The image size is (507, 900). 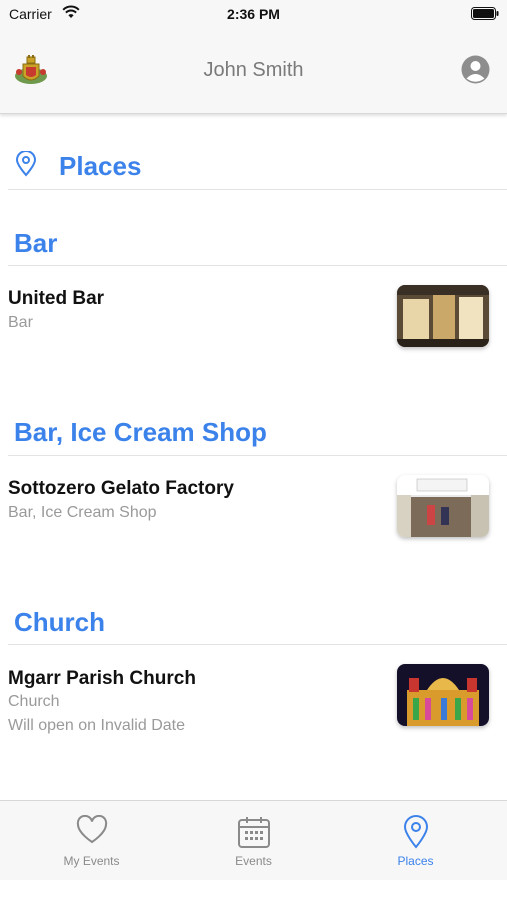 I want to click on place-category: Bar, so click(x=20, y=322).